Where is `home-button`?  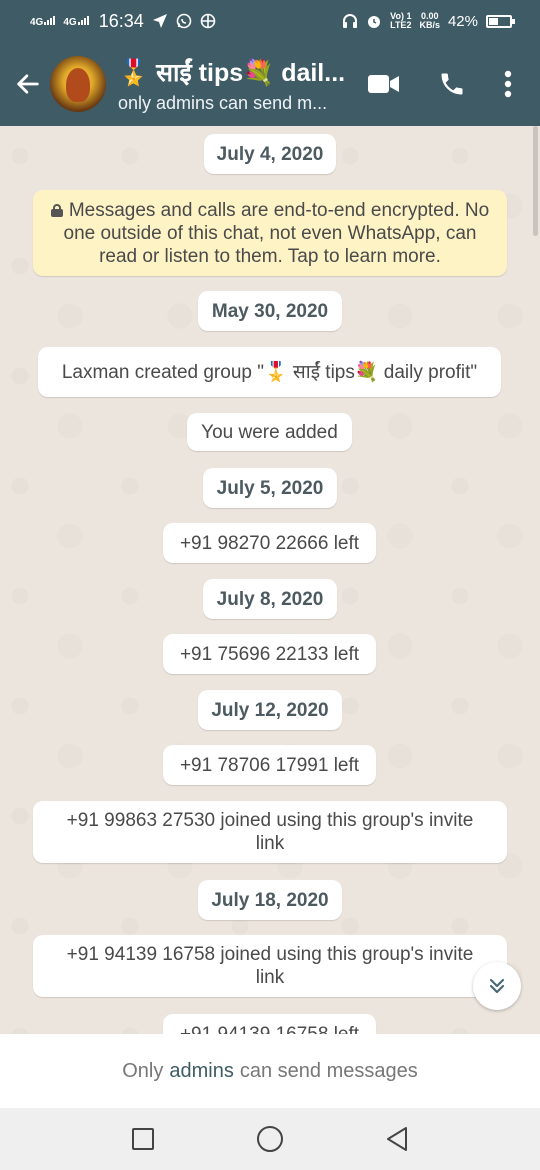 home-button is located at coordinates (270, 1139).